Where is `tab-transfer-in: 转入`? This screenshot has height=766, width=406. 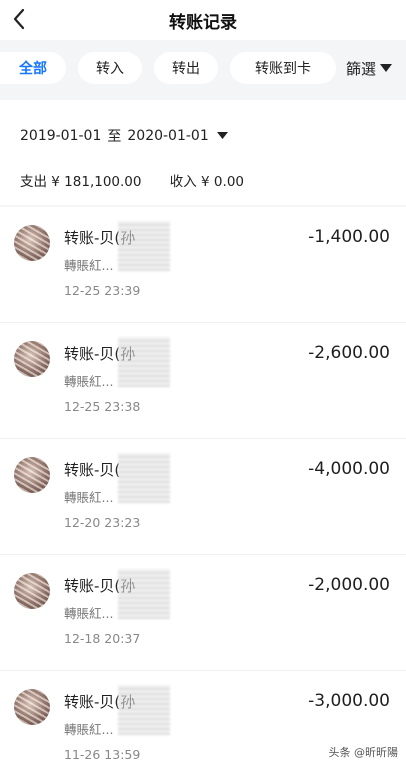 tab-transfer-in: 转入 is located at coordinates (110, 68).